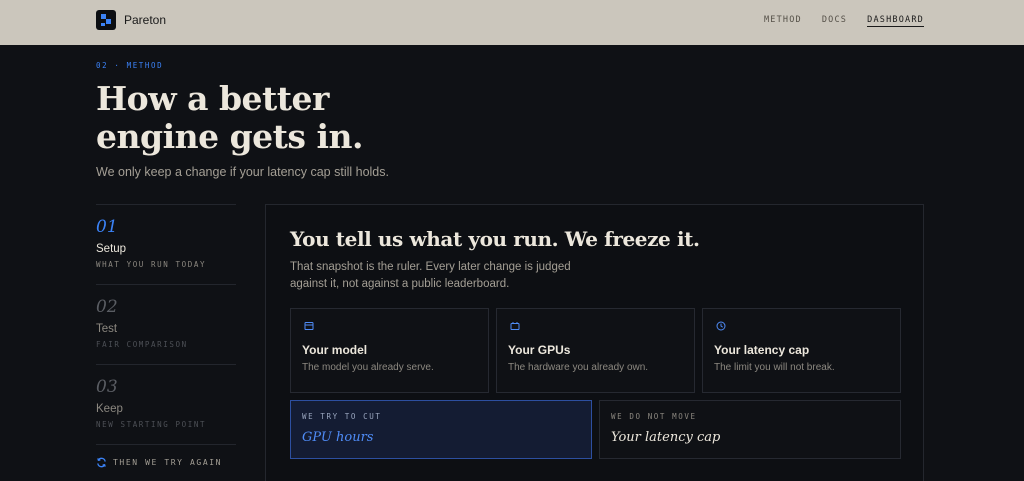 Image resolution: width=1024 pixels, height=481 pixels. Describe the element at coordinates (109, 409) in the screenshot. I see `step-title: Keep` at that location.